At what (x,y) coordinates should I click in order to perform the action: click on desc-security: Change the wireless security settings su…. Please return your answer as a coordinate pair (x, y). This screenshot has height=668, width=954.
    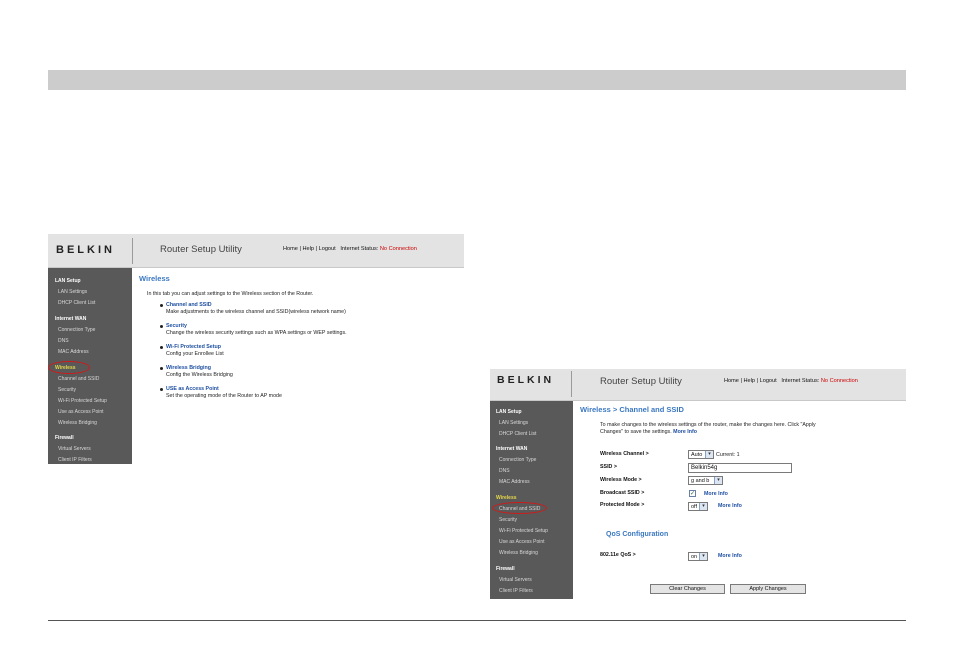
    Looking at the image, I should click on (256, 333).